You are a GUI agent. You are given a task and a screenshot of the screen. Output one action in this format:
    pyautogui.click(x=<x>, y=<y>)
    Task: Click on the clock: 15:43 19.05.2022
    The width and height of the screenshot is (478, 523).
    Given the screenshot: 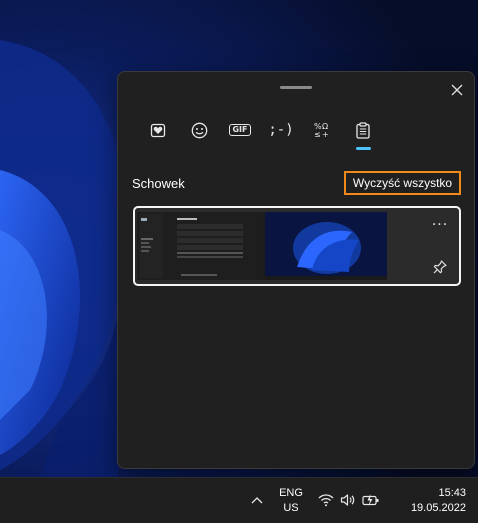 What is the action you would take?
    pyautogui.click(x=431, y=501)
    